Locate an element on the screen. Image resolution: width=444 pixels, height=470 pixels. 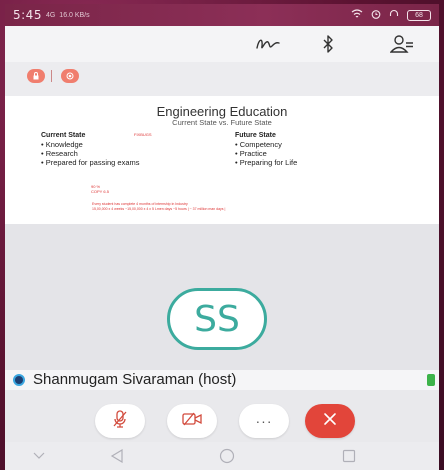
meeting-toolbar is located at coordinates (222, 44).